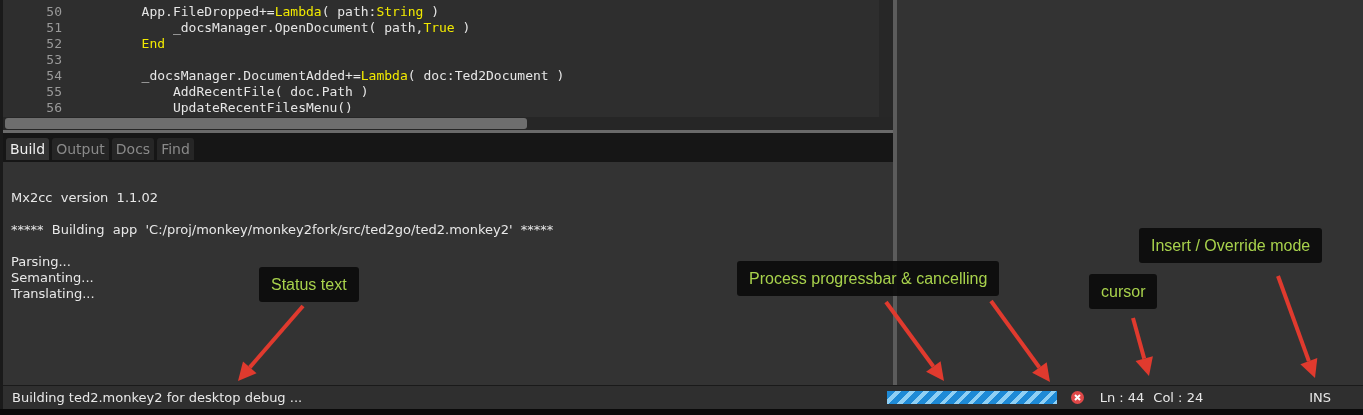 The image size is (1363, 415). What do you see at coordinates (1142, 346) in the screenshot?
I see `pointer-arrow` at bounding box center [1142, 346].